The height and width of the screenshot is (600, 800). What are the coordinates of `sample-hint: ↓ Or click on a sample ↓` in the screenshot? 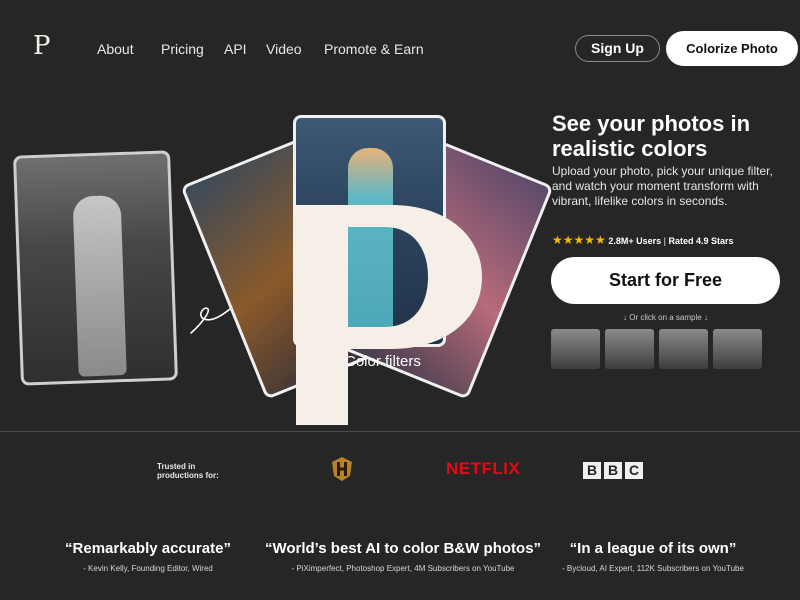 It's located at (665, 317).